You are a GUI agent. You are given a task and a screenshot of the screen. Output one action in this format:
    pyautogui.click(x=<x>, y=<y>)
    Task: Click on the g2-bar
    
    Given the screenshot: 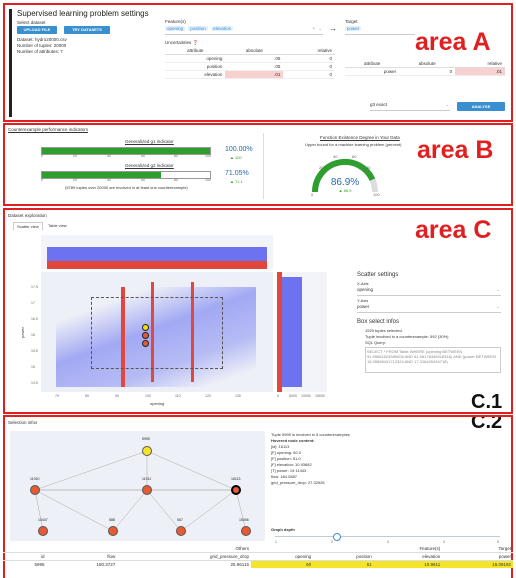 What is the action you would take?
    pyautogui.click(x=126, y=175)
    